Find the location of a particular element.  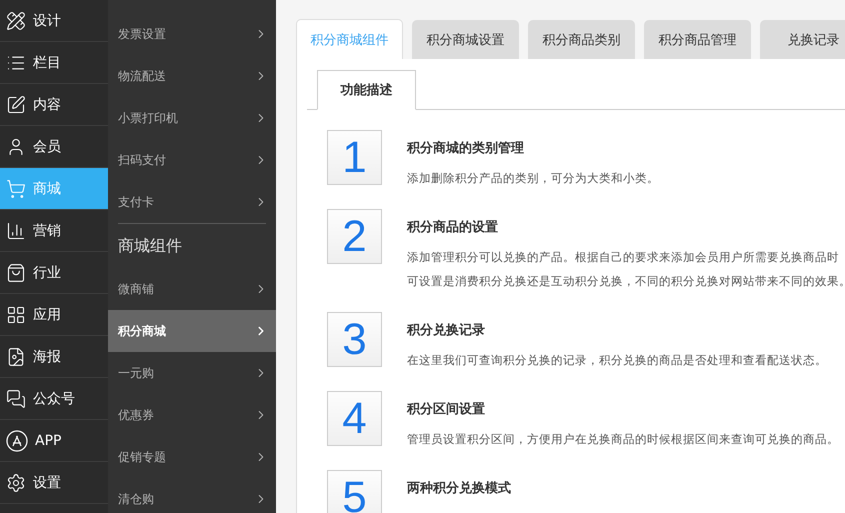

tab: 兑换记录 is located at coordinates (802, 39).